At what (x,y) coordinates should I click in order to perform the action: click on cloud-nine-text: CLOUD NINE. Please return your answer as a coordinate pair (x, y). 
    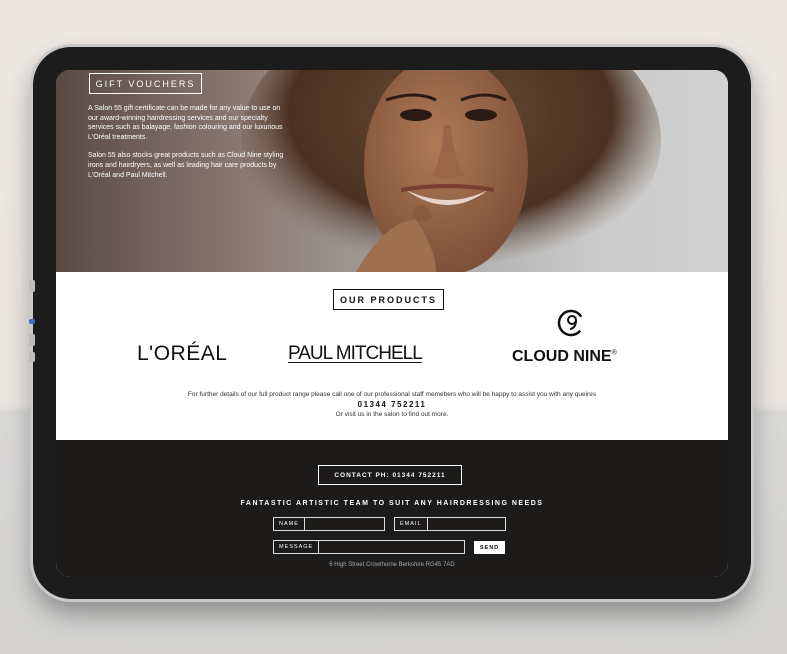
    Looking at the image, I should click on (562, 356).